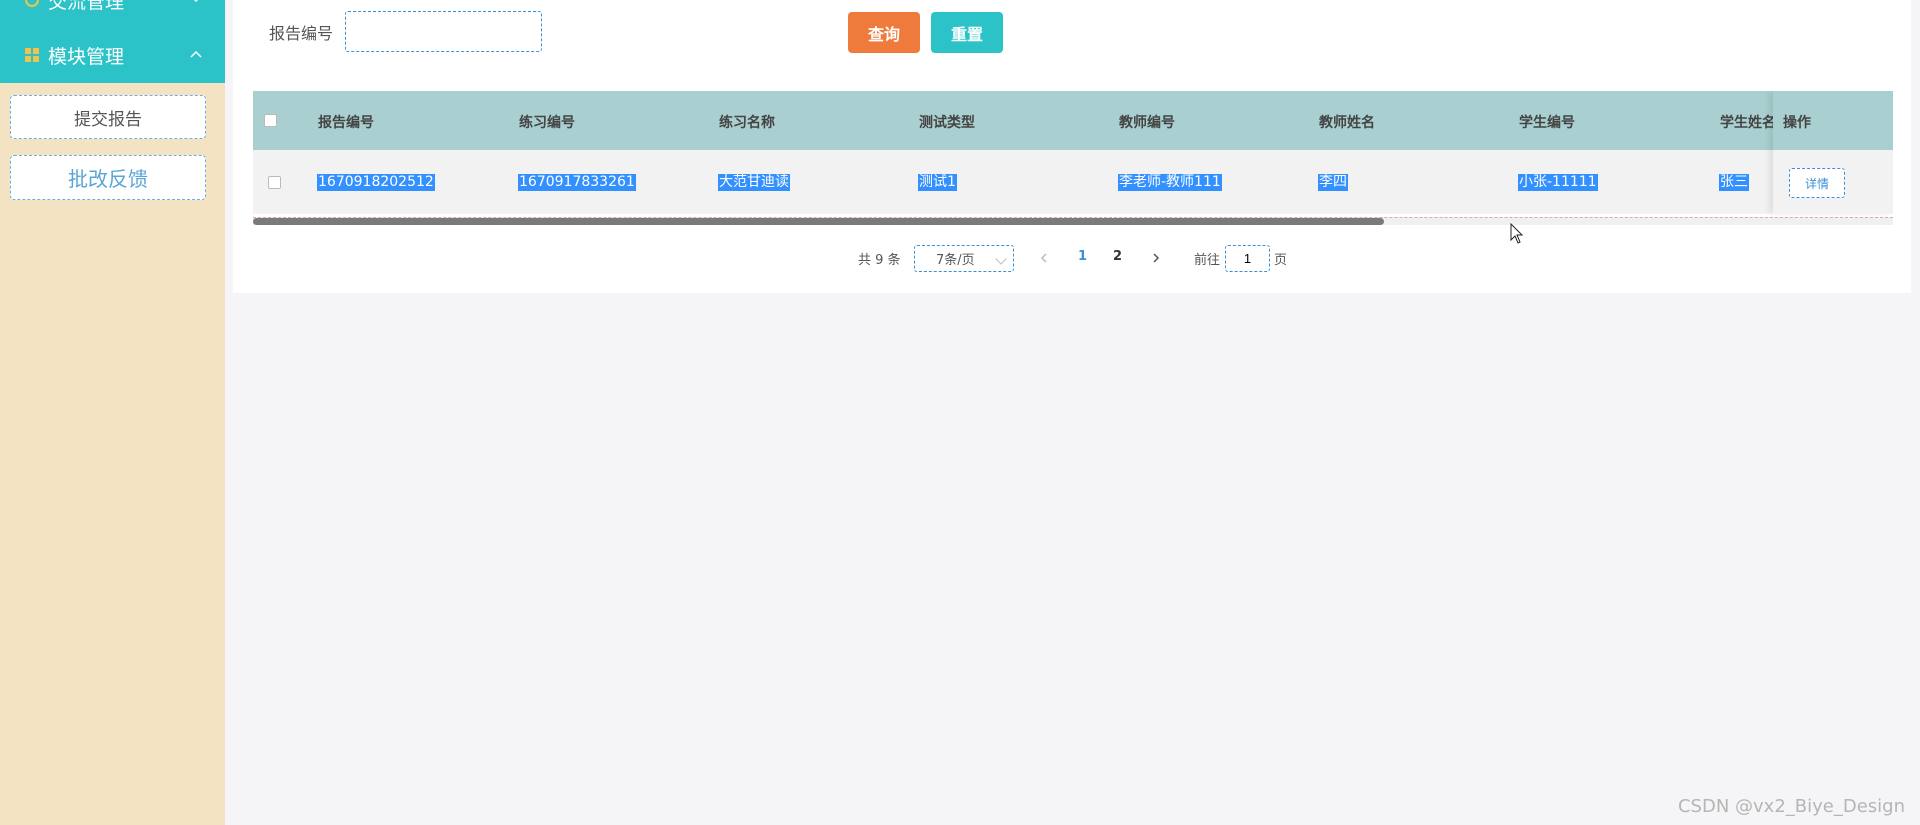 Image resolution: width=1920 pixels, height=825 pixels. I want to click on grid-icon, so click(32, 55).